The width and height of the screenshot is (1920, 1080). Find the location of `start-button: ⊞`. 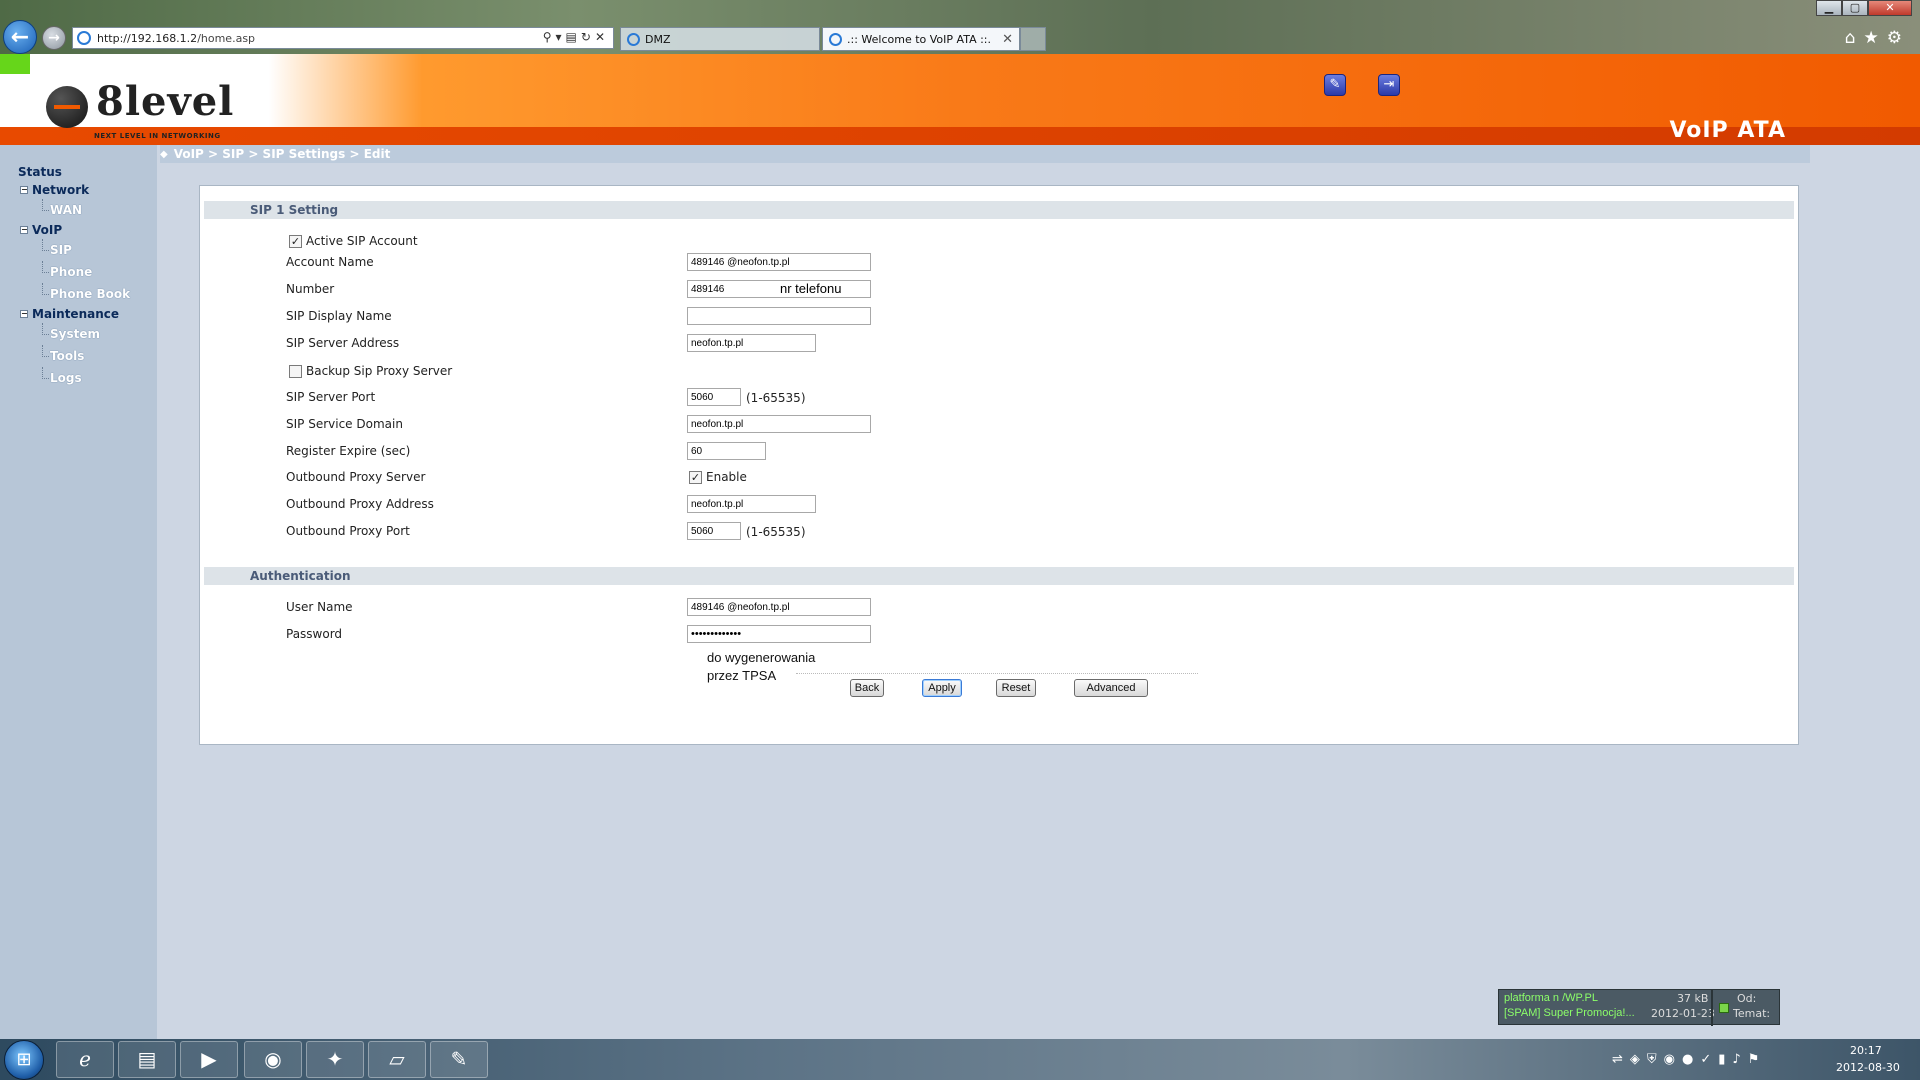

start-button: ⊞ is located at coordinates (24, 1060).